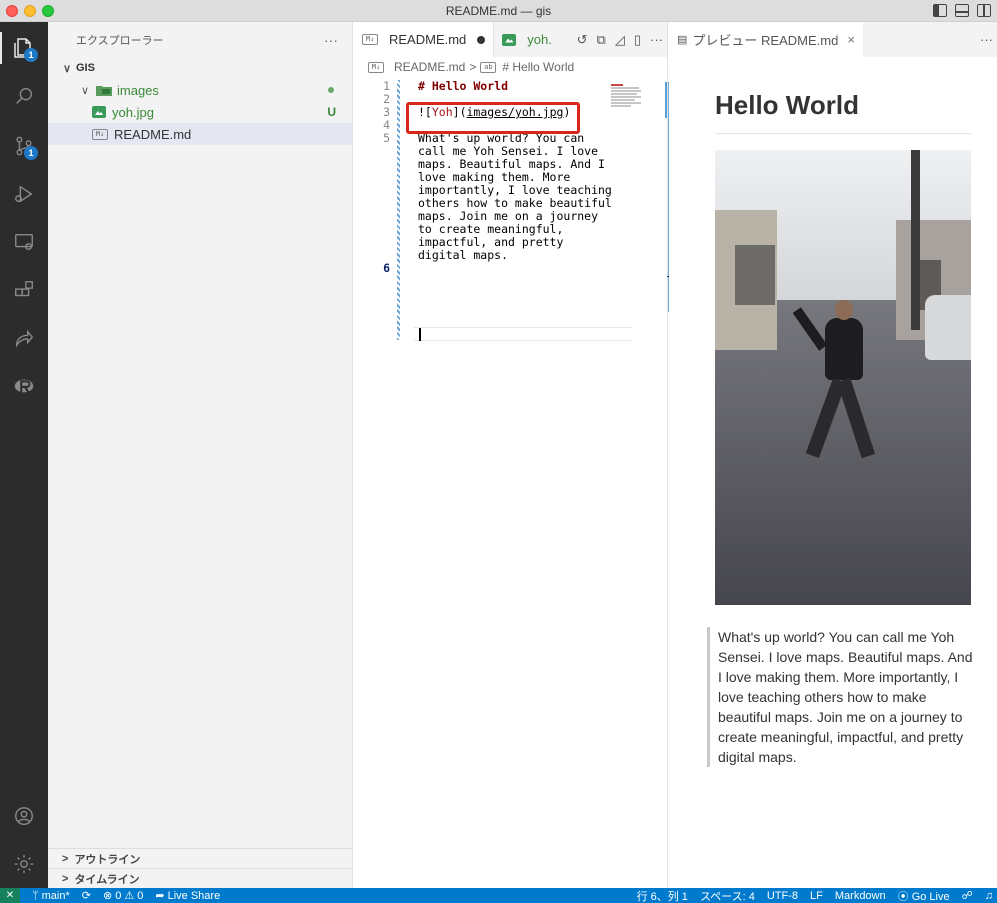 This screenshot has height=903, width=997. Describe the element at coordinates (65, 858) in the screenshot. I see `chevron-right-icon: >` at that location.